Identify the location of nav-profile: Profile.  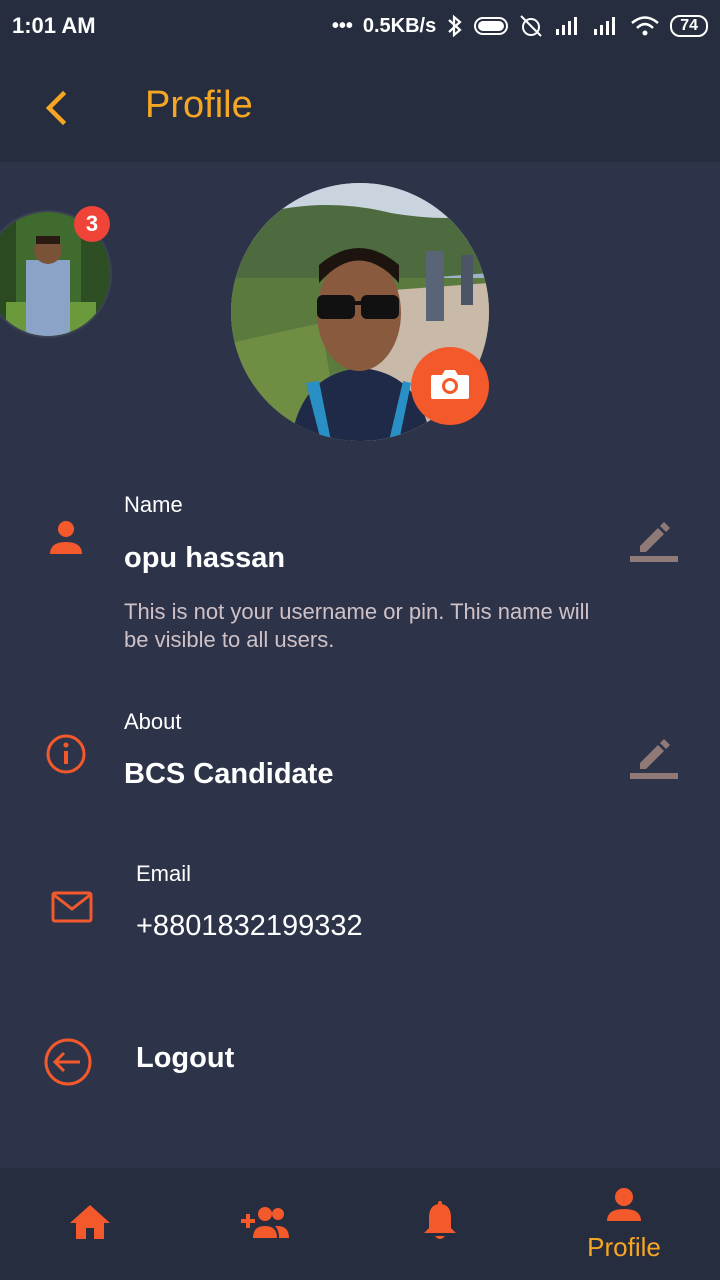
(624, 1224).